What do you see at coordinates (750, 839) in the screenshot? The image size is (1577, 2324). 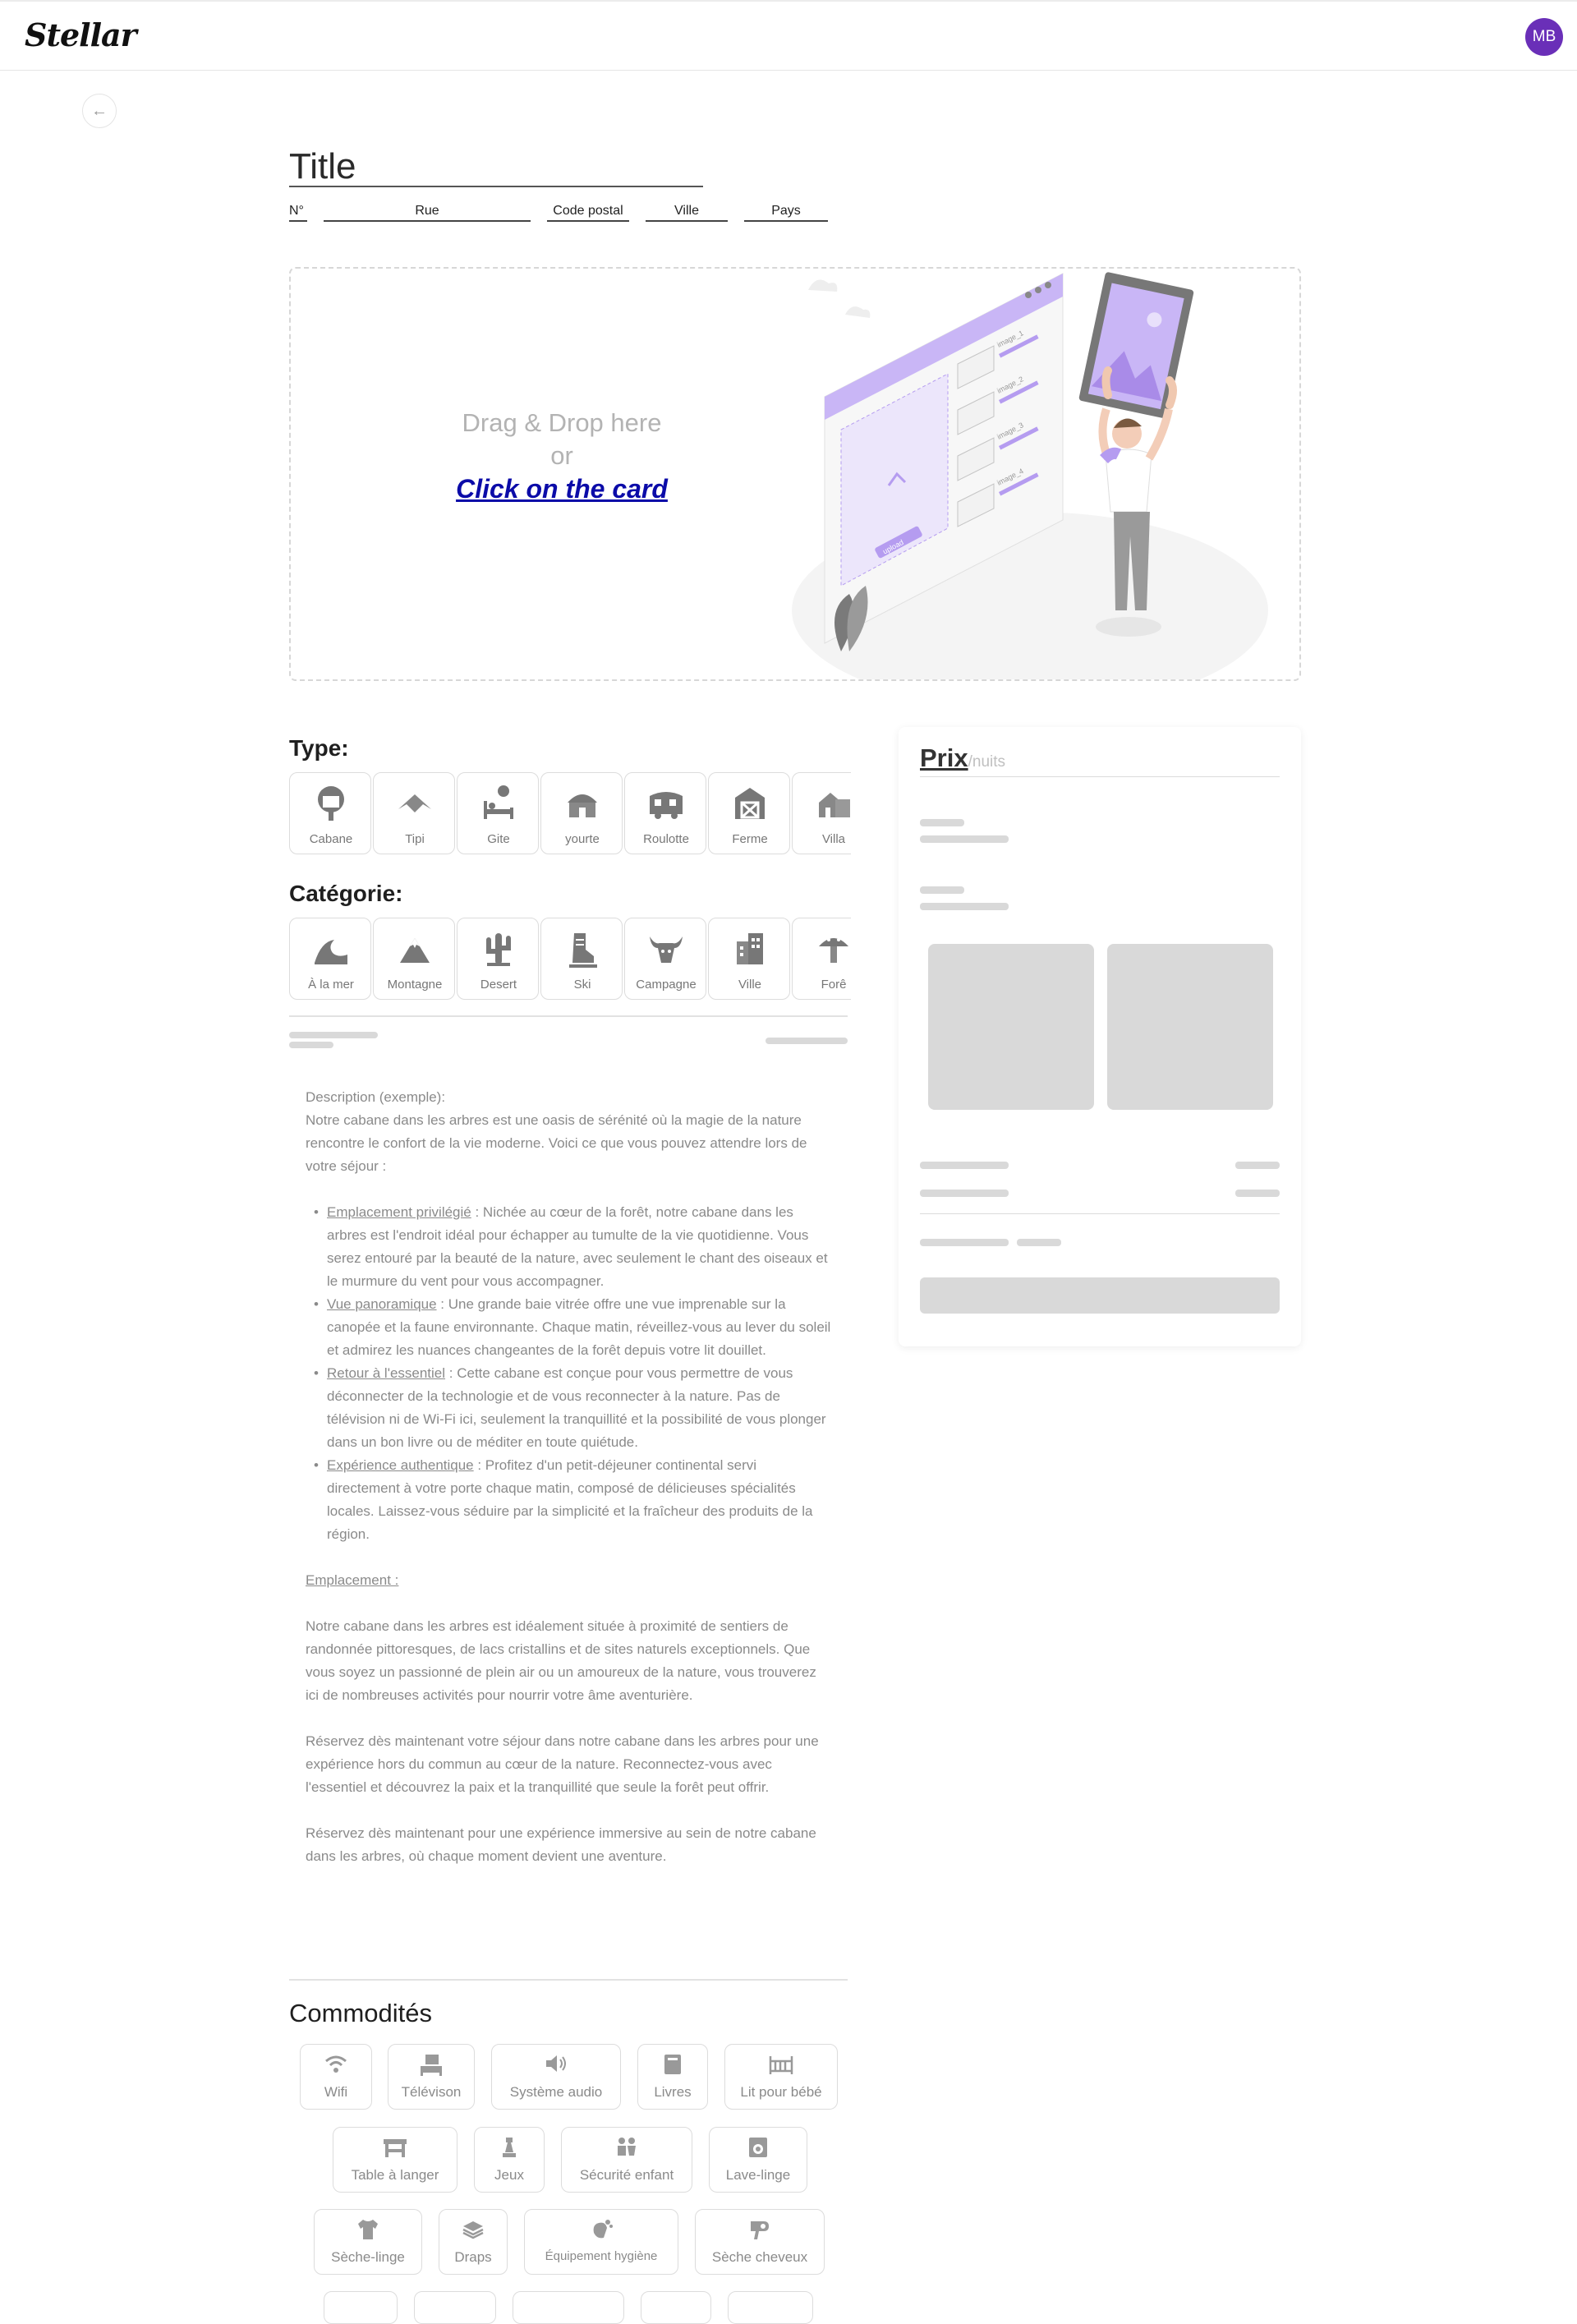 I see `chip-label: Ferme` at bounding box center [750, 839].